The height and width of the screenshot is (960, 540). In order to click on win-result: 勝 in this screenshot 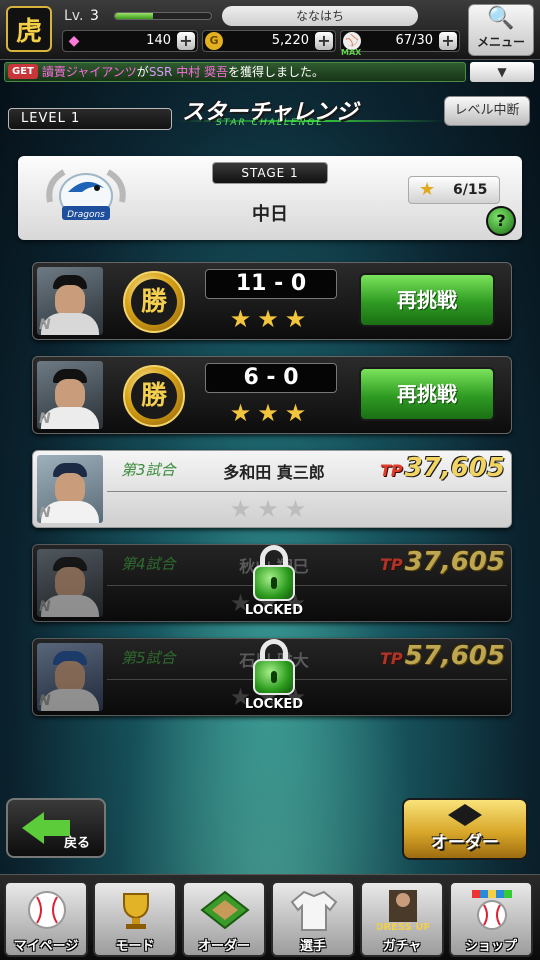, I will do `click(154, 396)`.